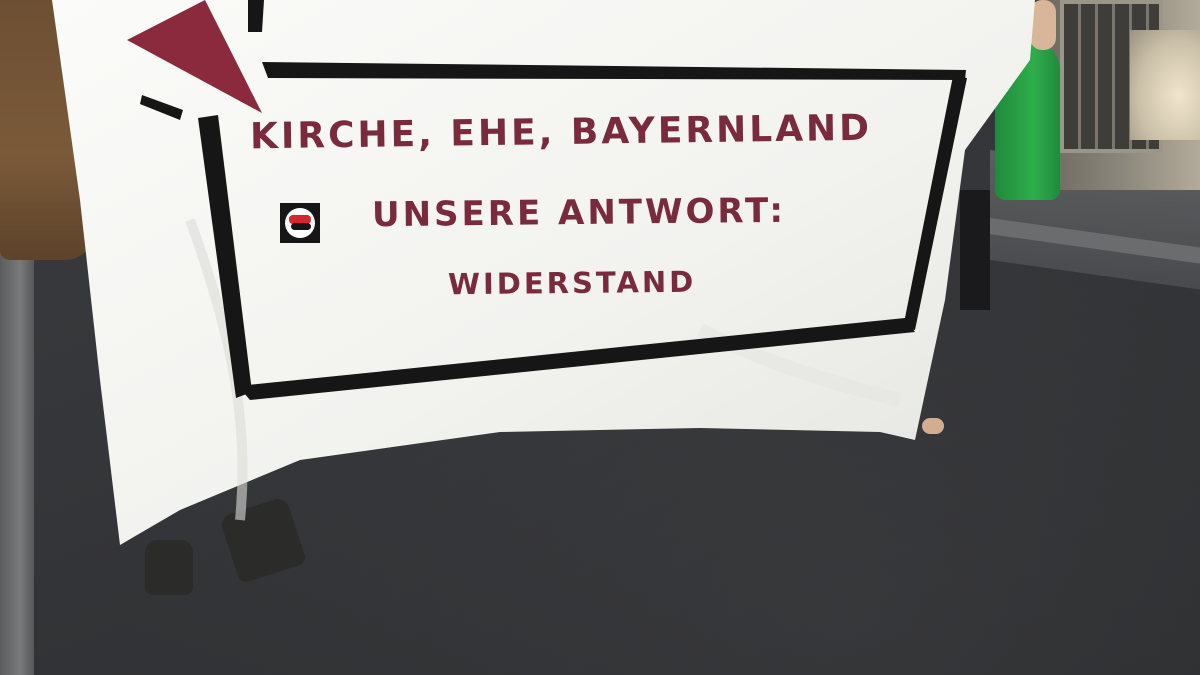  I want to click on badge-black-flag, so click(301, 226).